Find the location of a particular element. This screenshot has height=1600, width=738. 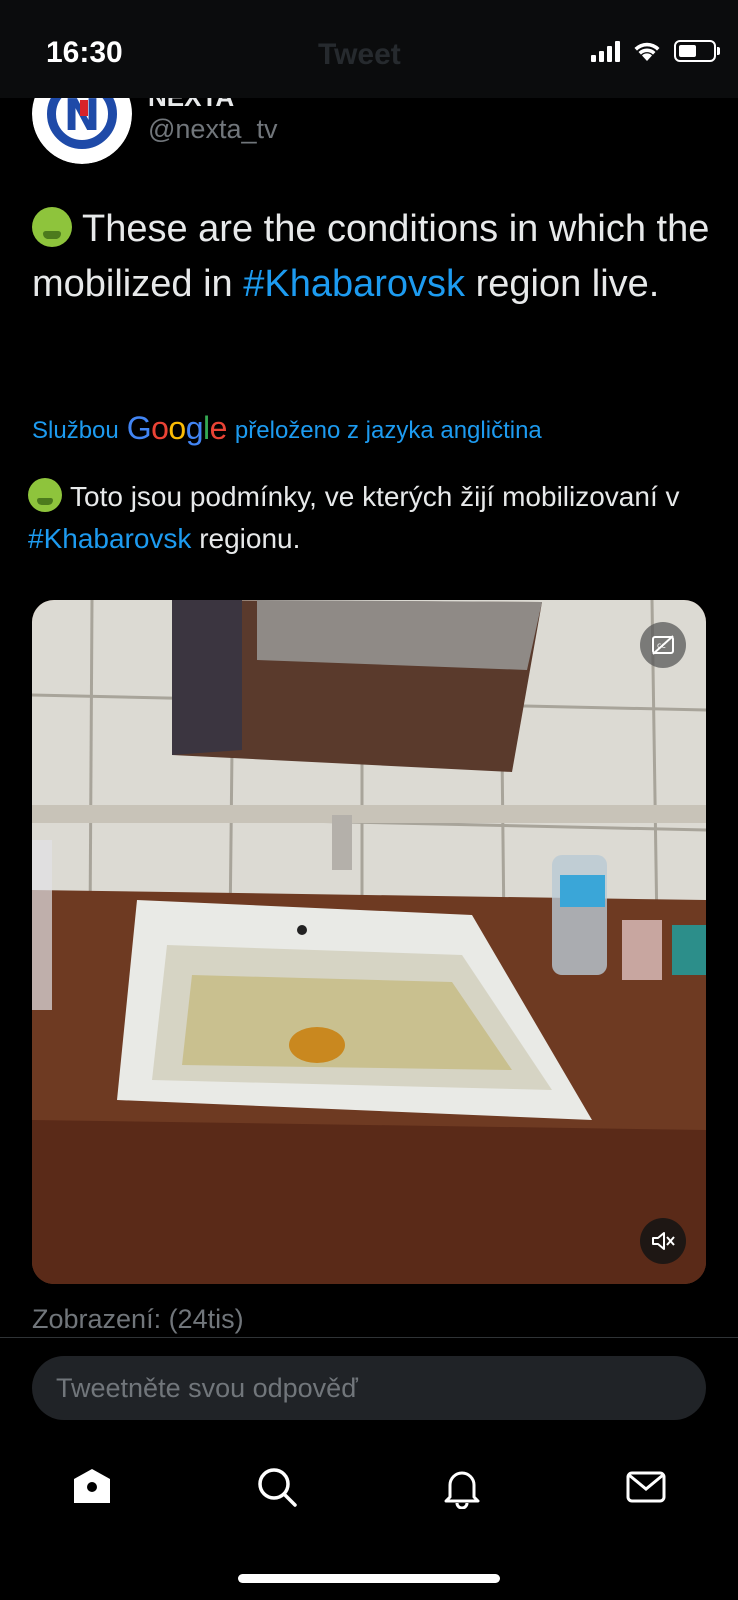

reply-input is located at coordinates (369, 1388).